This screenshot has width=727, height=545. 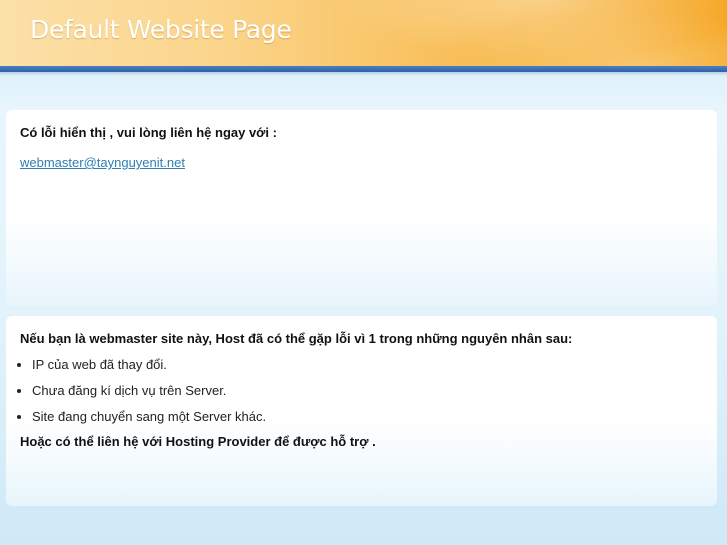 I want to click on list-item: Site đang chuyển sang một Server khác., so click(x=367, y=417).